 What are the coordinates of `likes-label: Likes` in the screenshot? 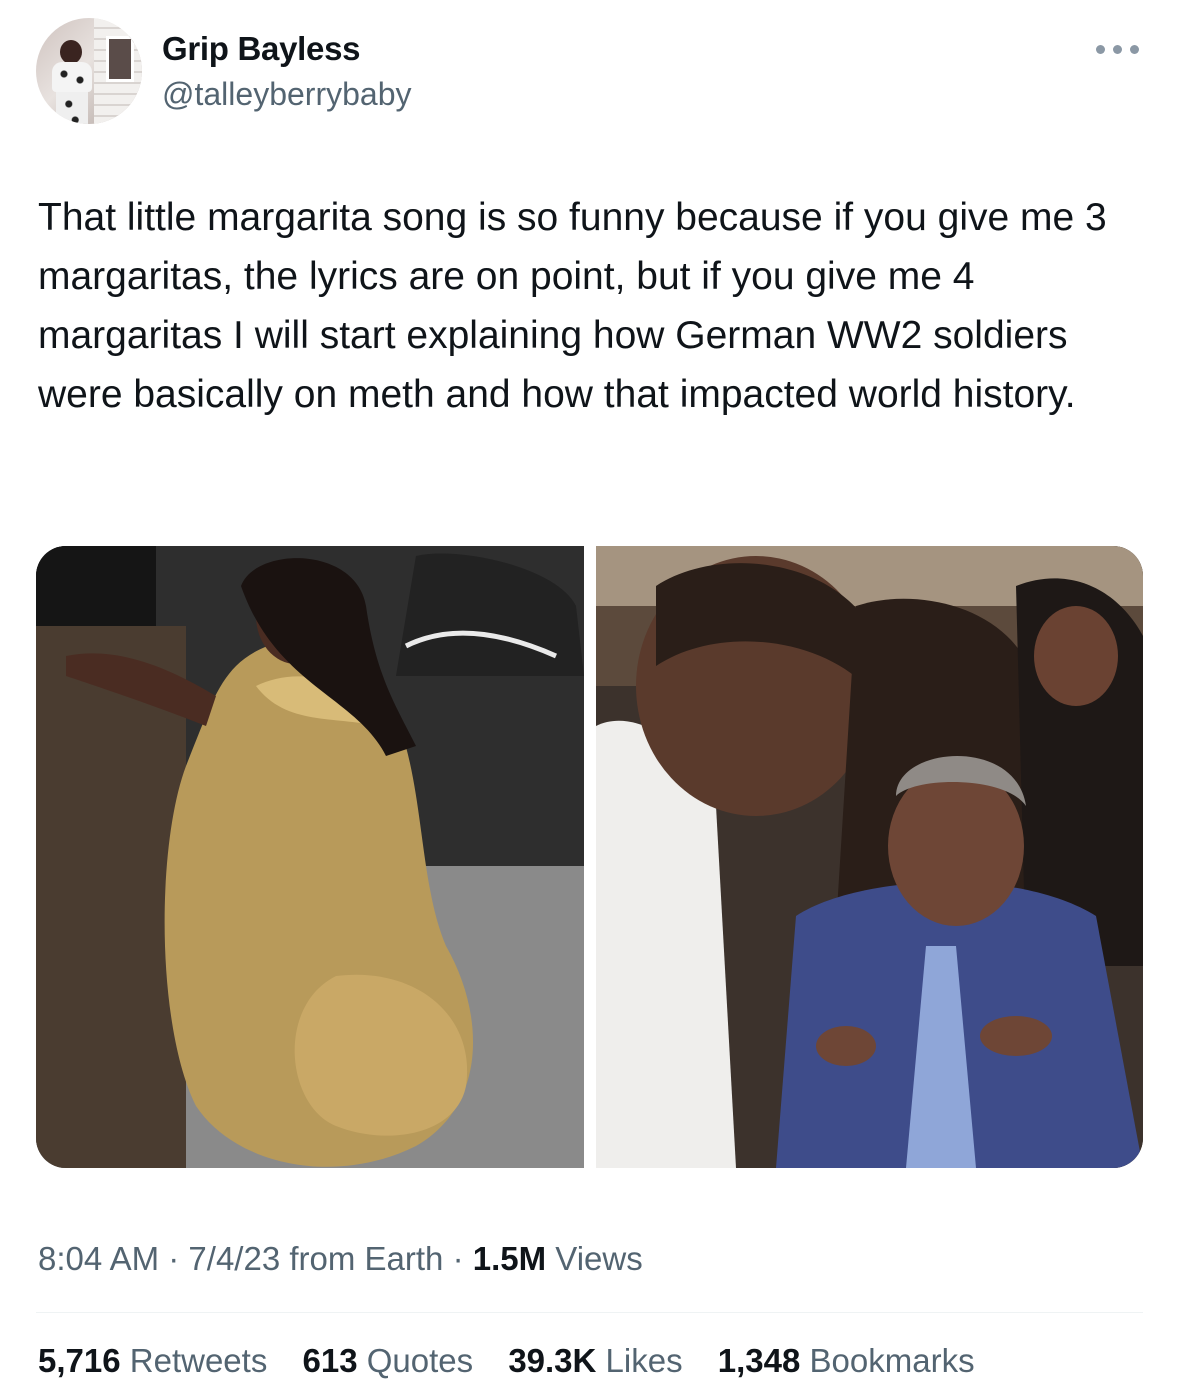 It's located at (644, 1360).